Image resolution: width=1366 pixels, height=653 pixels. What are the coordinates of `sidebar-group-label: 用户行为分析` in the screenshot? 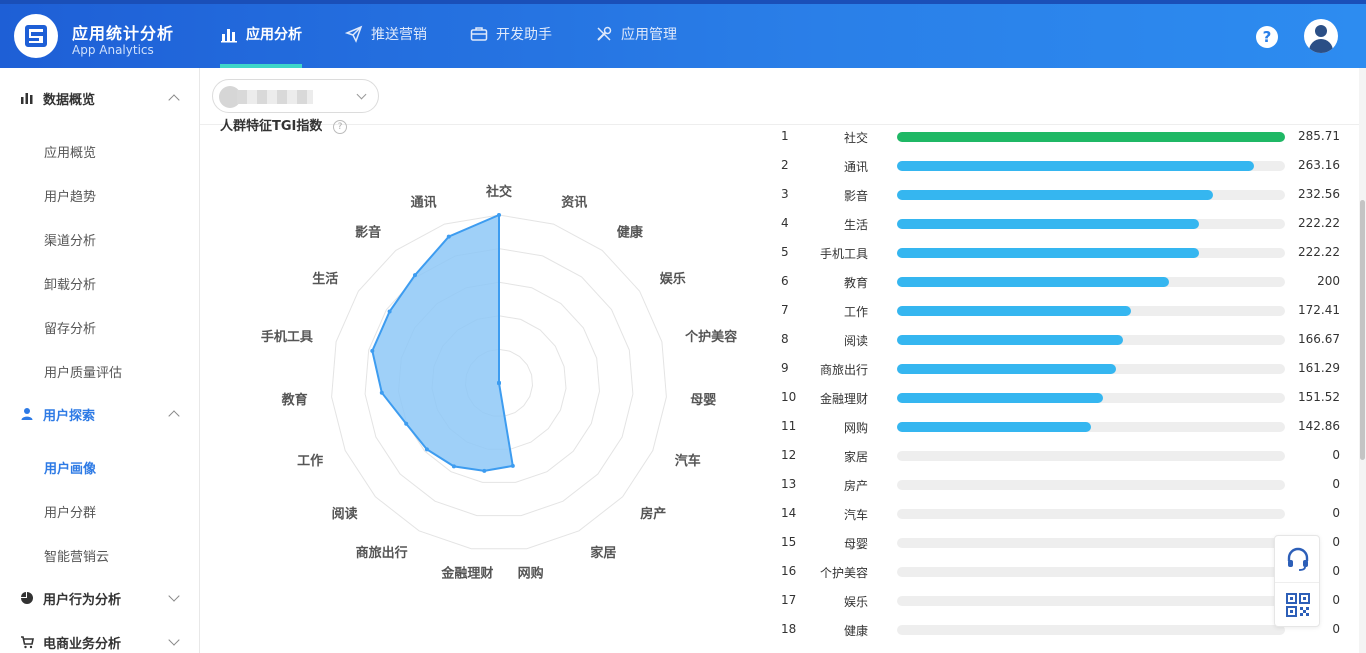 It's located at (82, 600).